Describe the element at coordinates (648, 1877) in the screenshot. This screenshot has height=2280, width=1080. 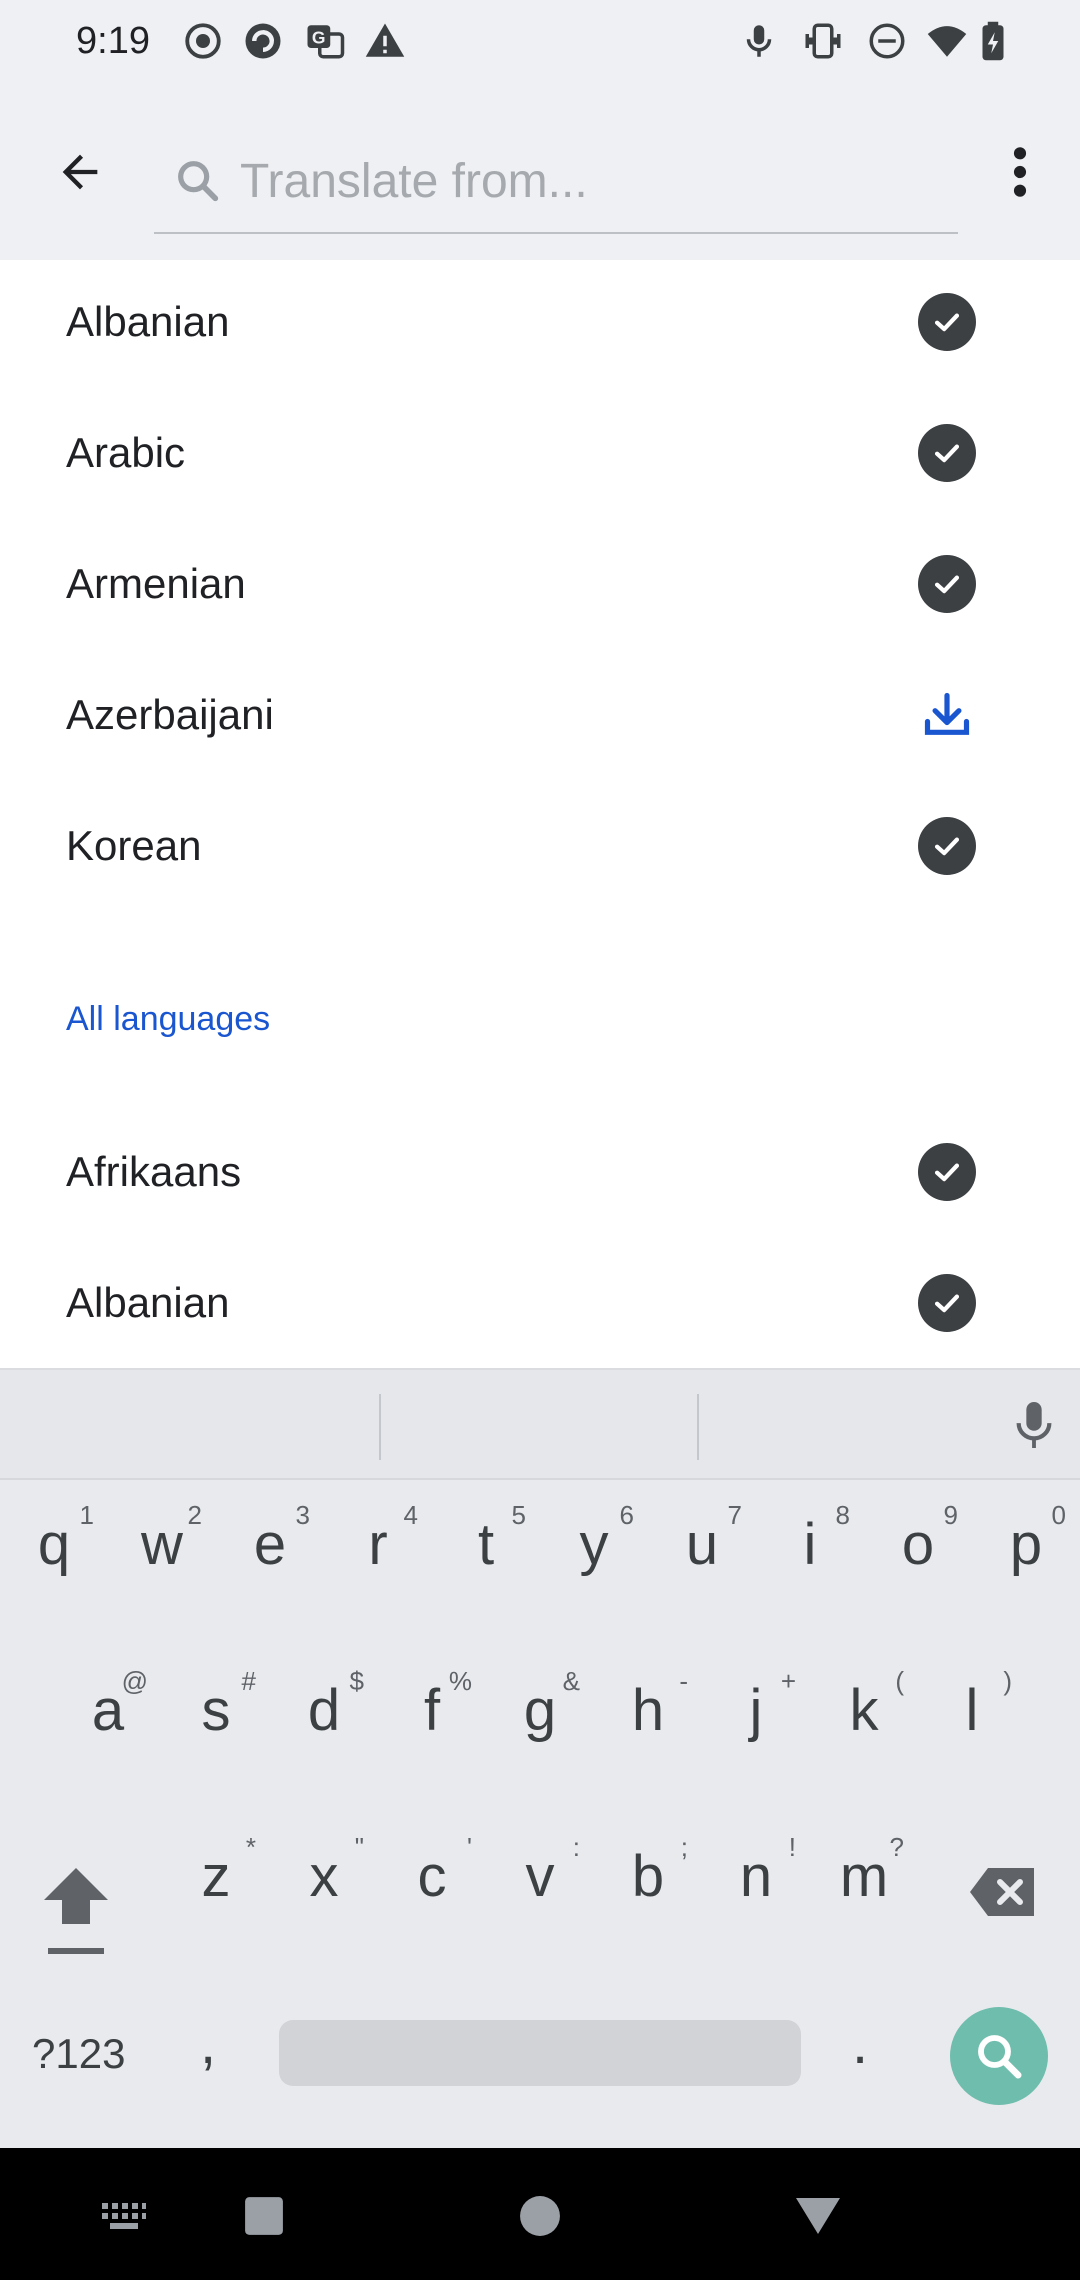
I see `key-b: b;` at that location.